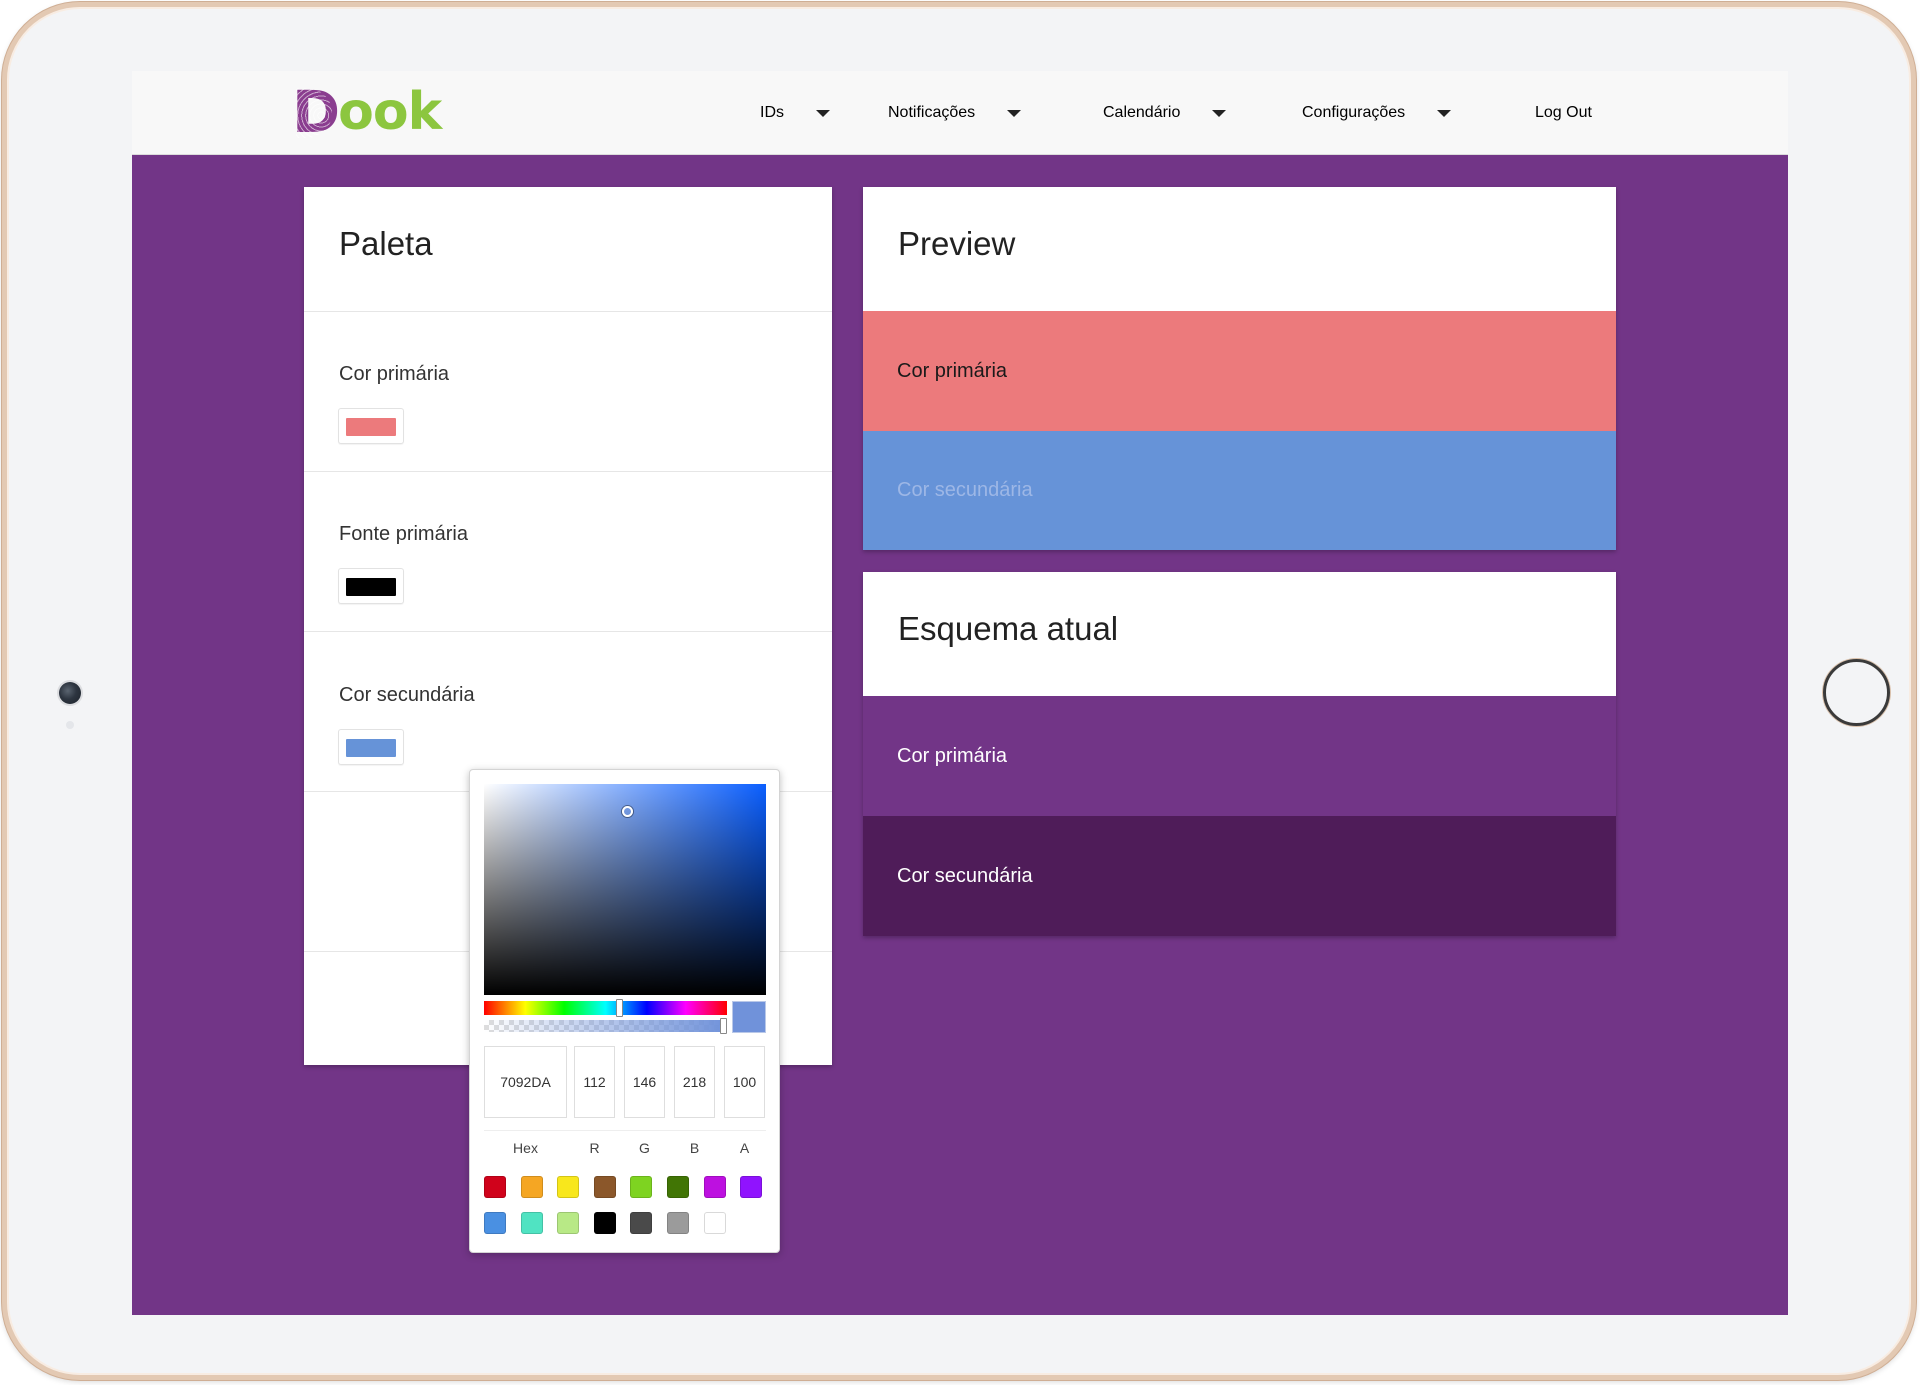 This screenshot has width=1920, height=1385. I want to click on secondary-color-label: Cor secundária, so click(407, 695).